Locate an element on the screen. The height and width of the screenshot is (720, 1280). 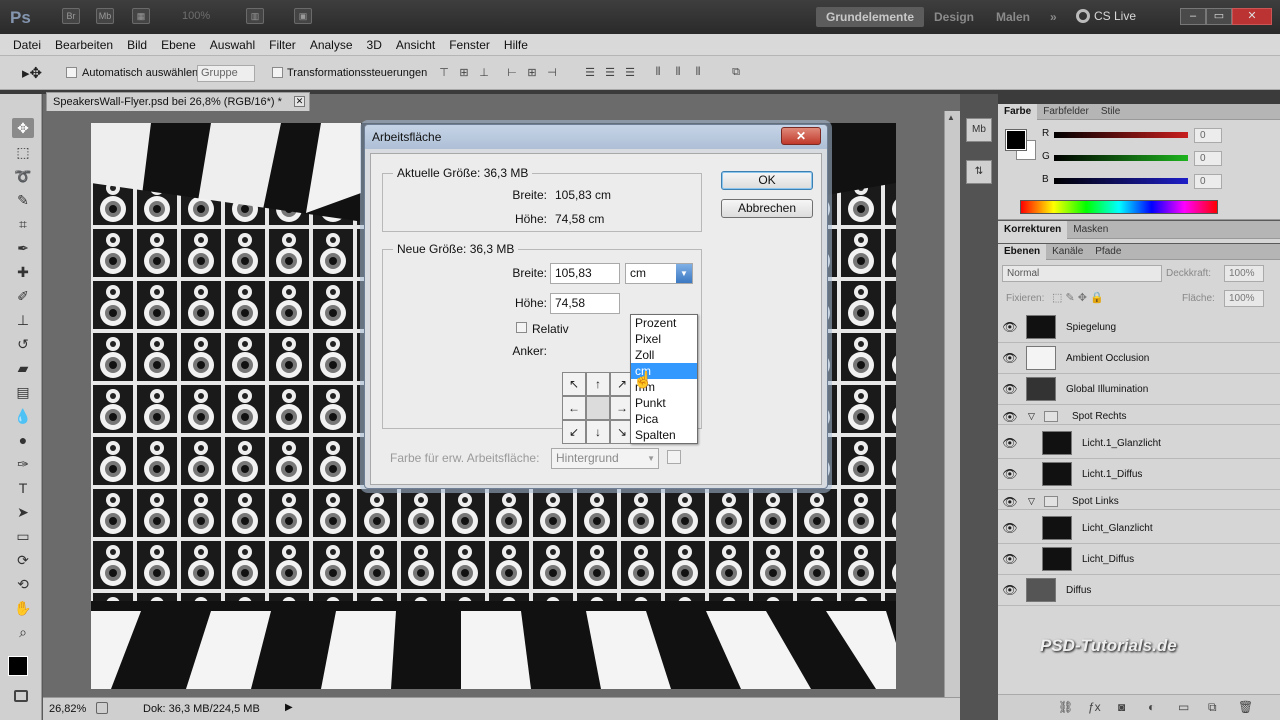
unit-option-punkt: Punkt is located at coordinates (664, 403).